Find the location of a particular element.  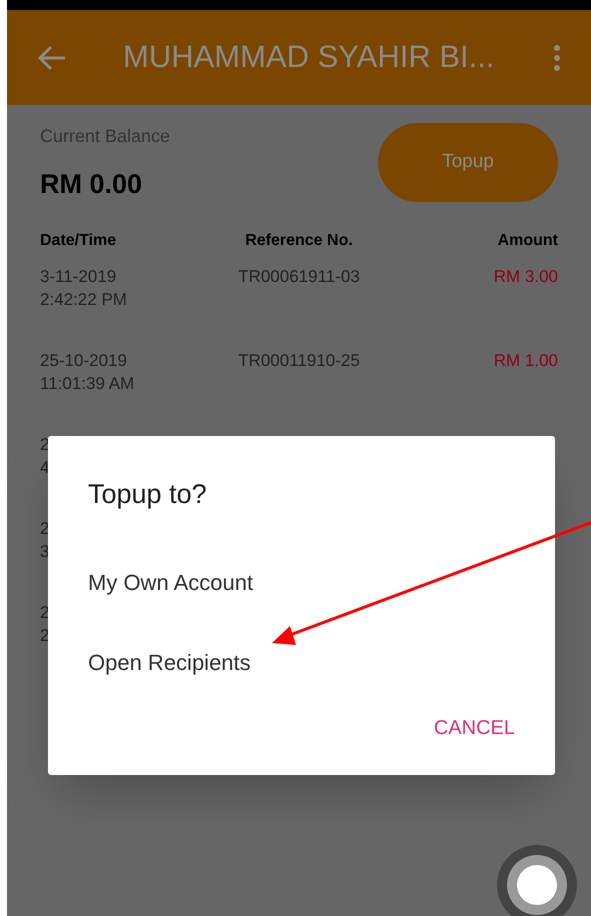

dialog-option: Open Recipients is located at coordinates (301, 662).